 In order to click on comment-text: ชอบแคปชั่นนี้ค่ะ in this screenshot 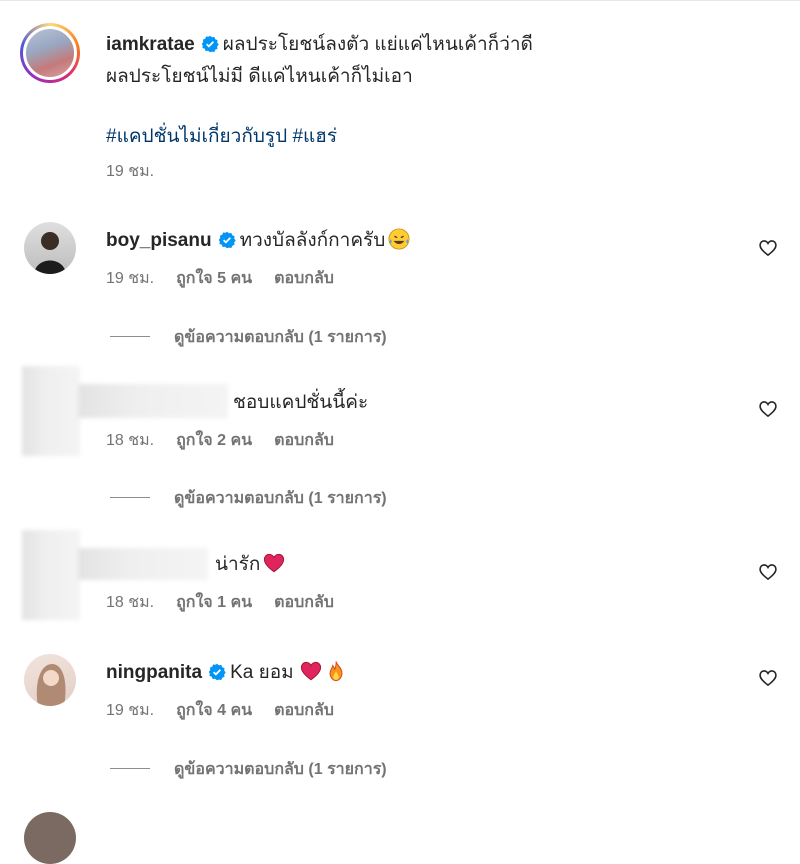, I will do `click(301, 402)`.